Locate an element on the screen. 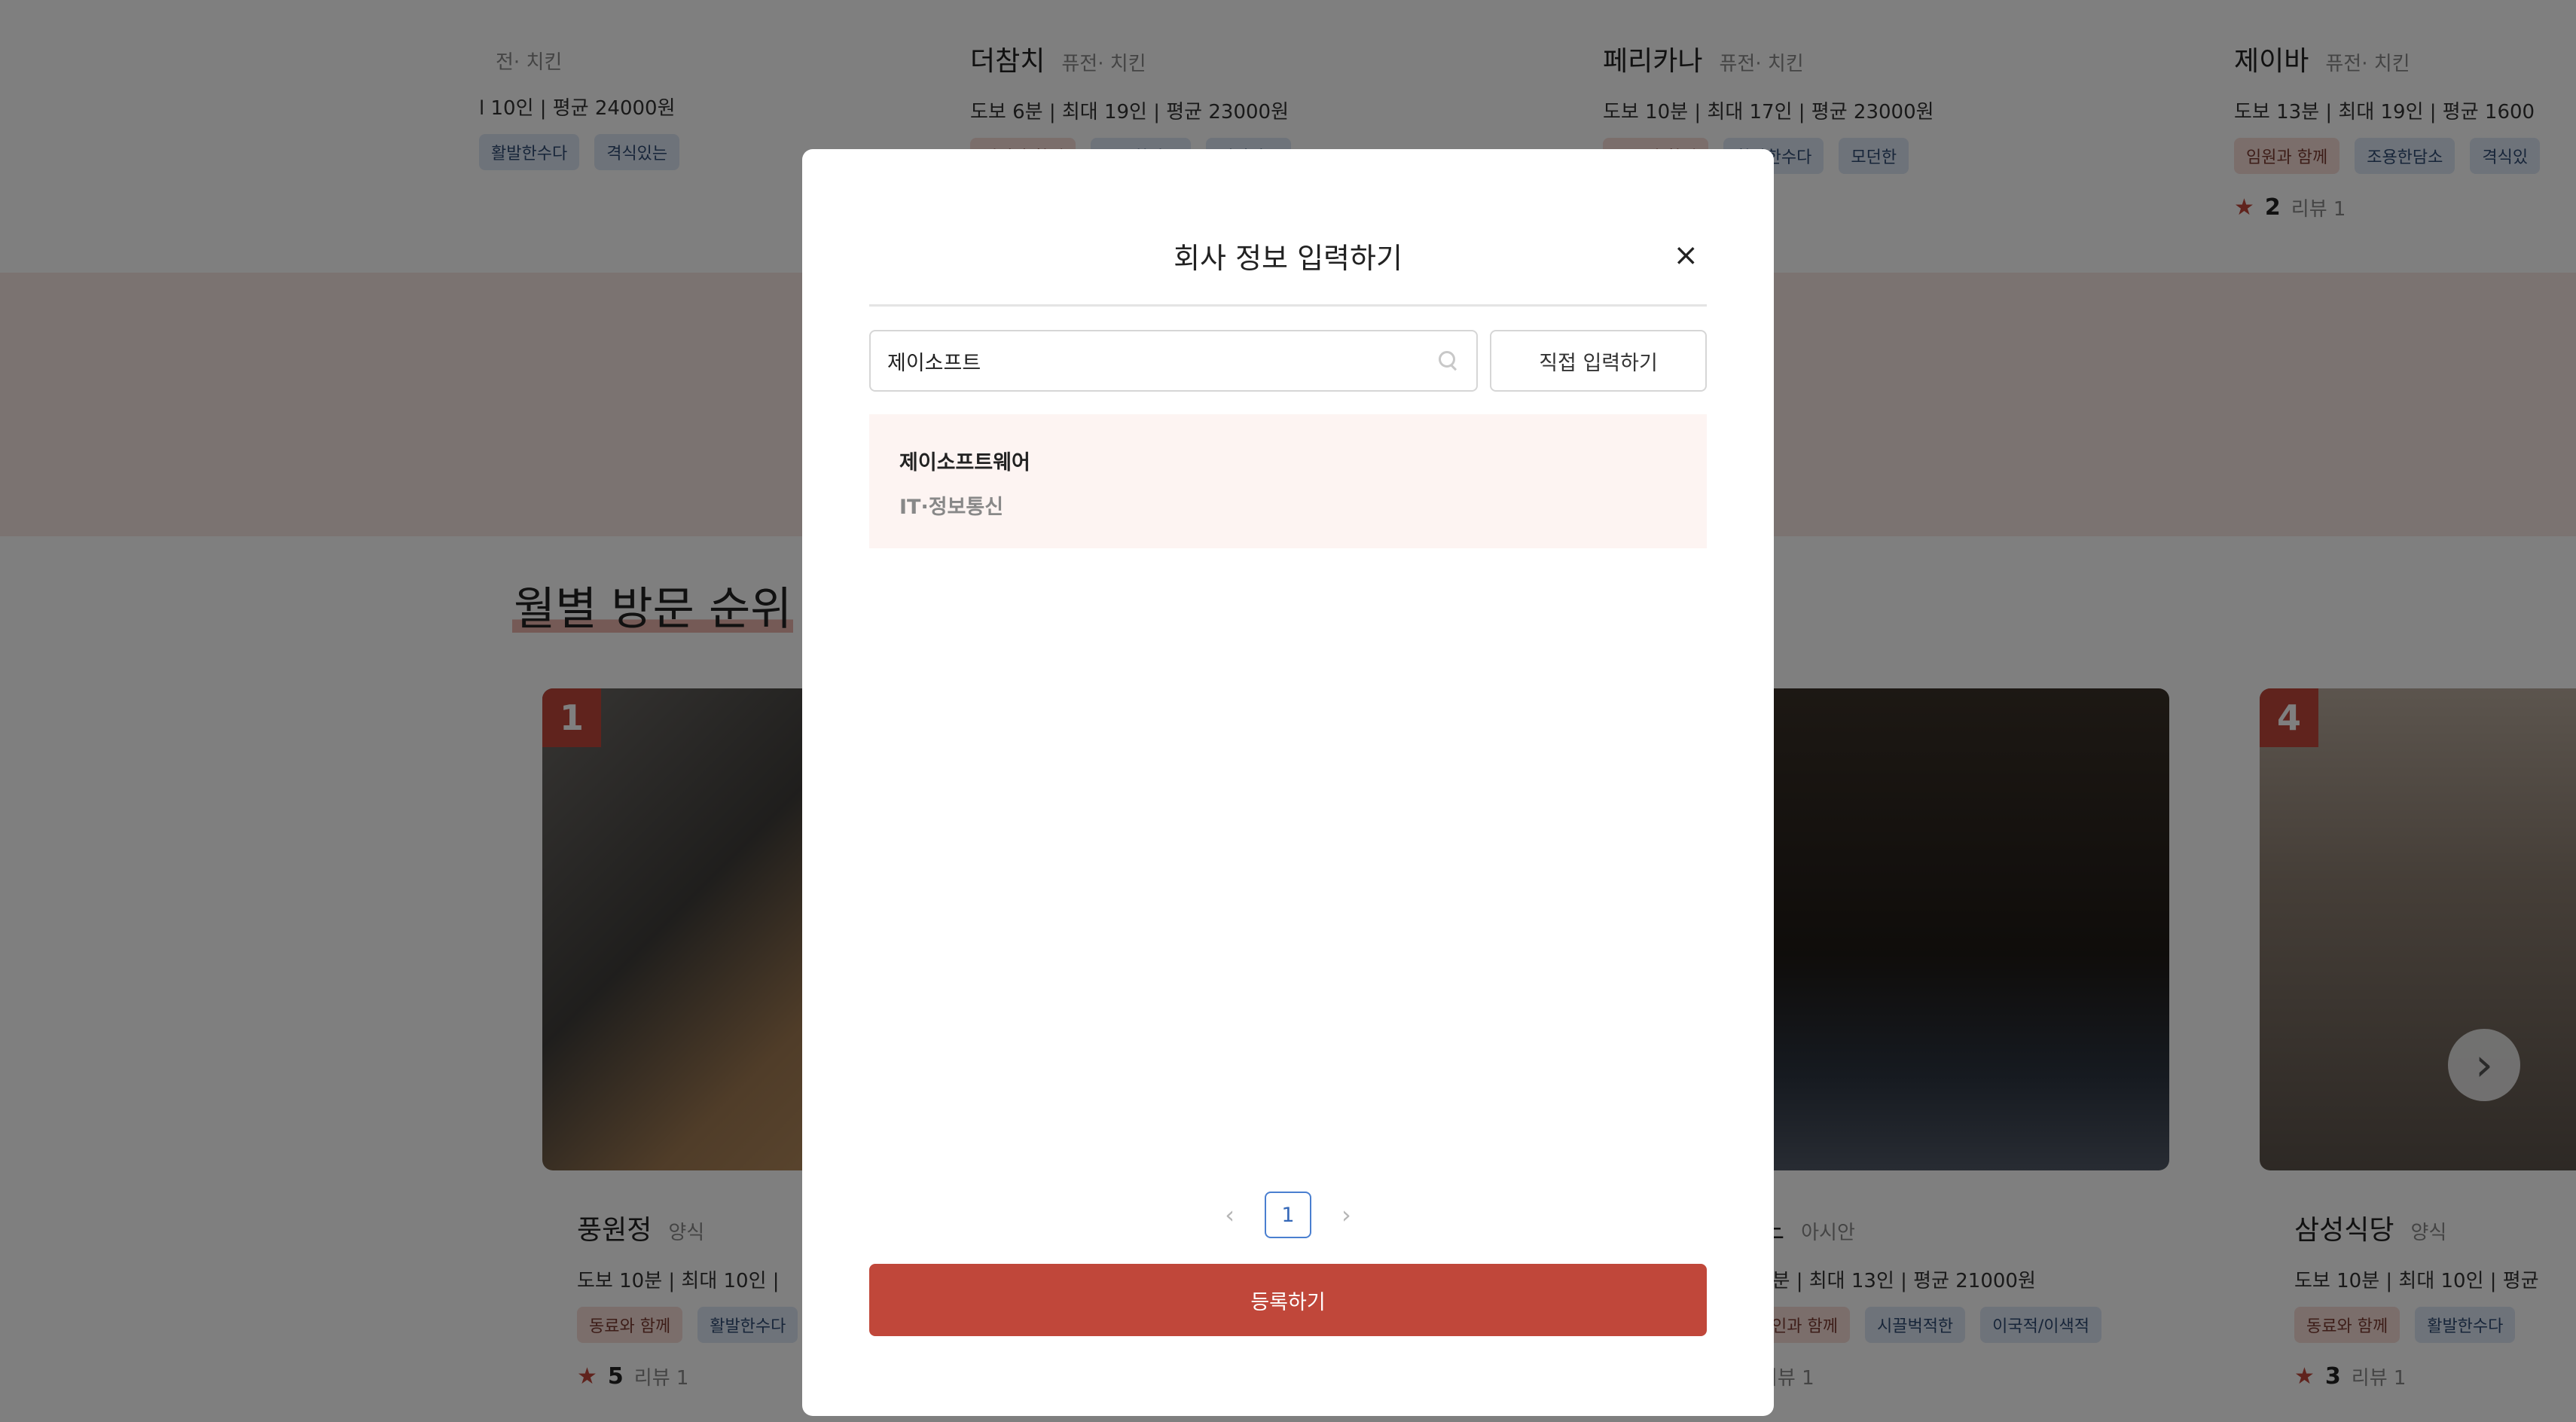 The height and width of the screenshot is (1422, 2576). modal-title: 회사 정보 입력하기 is located at coordinates (1288, 258).